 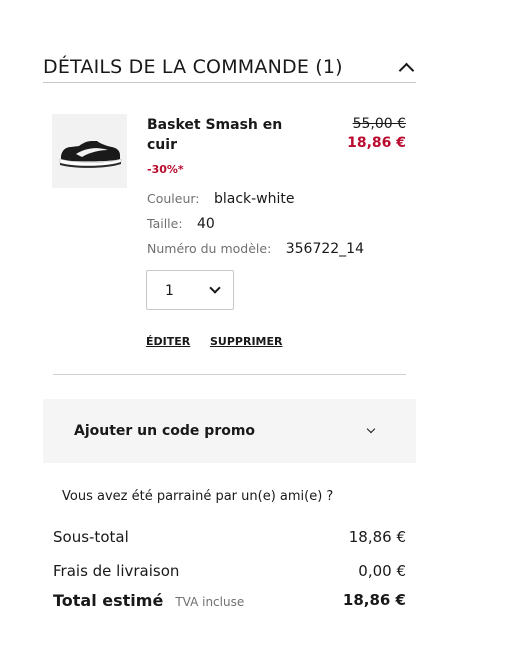 I want to click on subtotal-row: Sous-total 18,86 €, so click(x=229, y=539).